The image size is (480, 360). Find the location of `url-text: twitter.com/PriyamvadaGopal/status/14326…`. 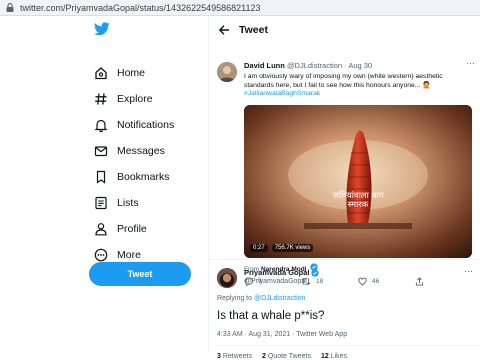

url-text: twitter.com/PriyamvadaGopal/status/14326… is located at coordinates (140, 7).